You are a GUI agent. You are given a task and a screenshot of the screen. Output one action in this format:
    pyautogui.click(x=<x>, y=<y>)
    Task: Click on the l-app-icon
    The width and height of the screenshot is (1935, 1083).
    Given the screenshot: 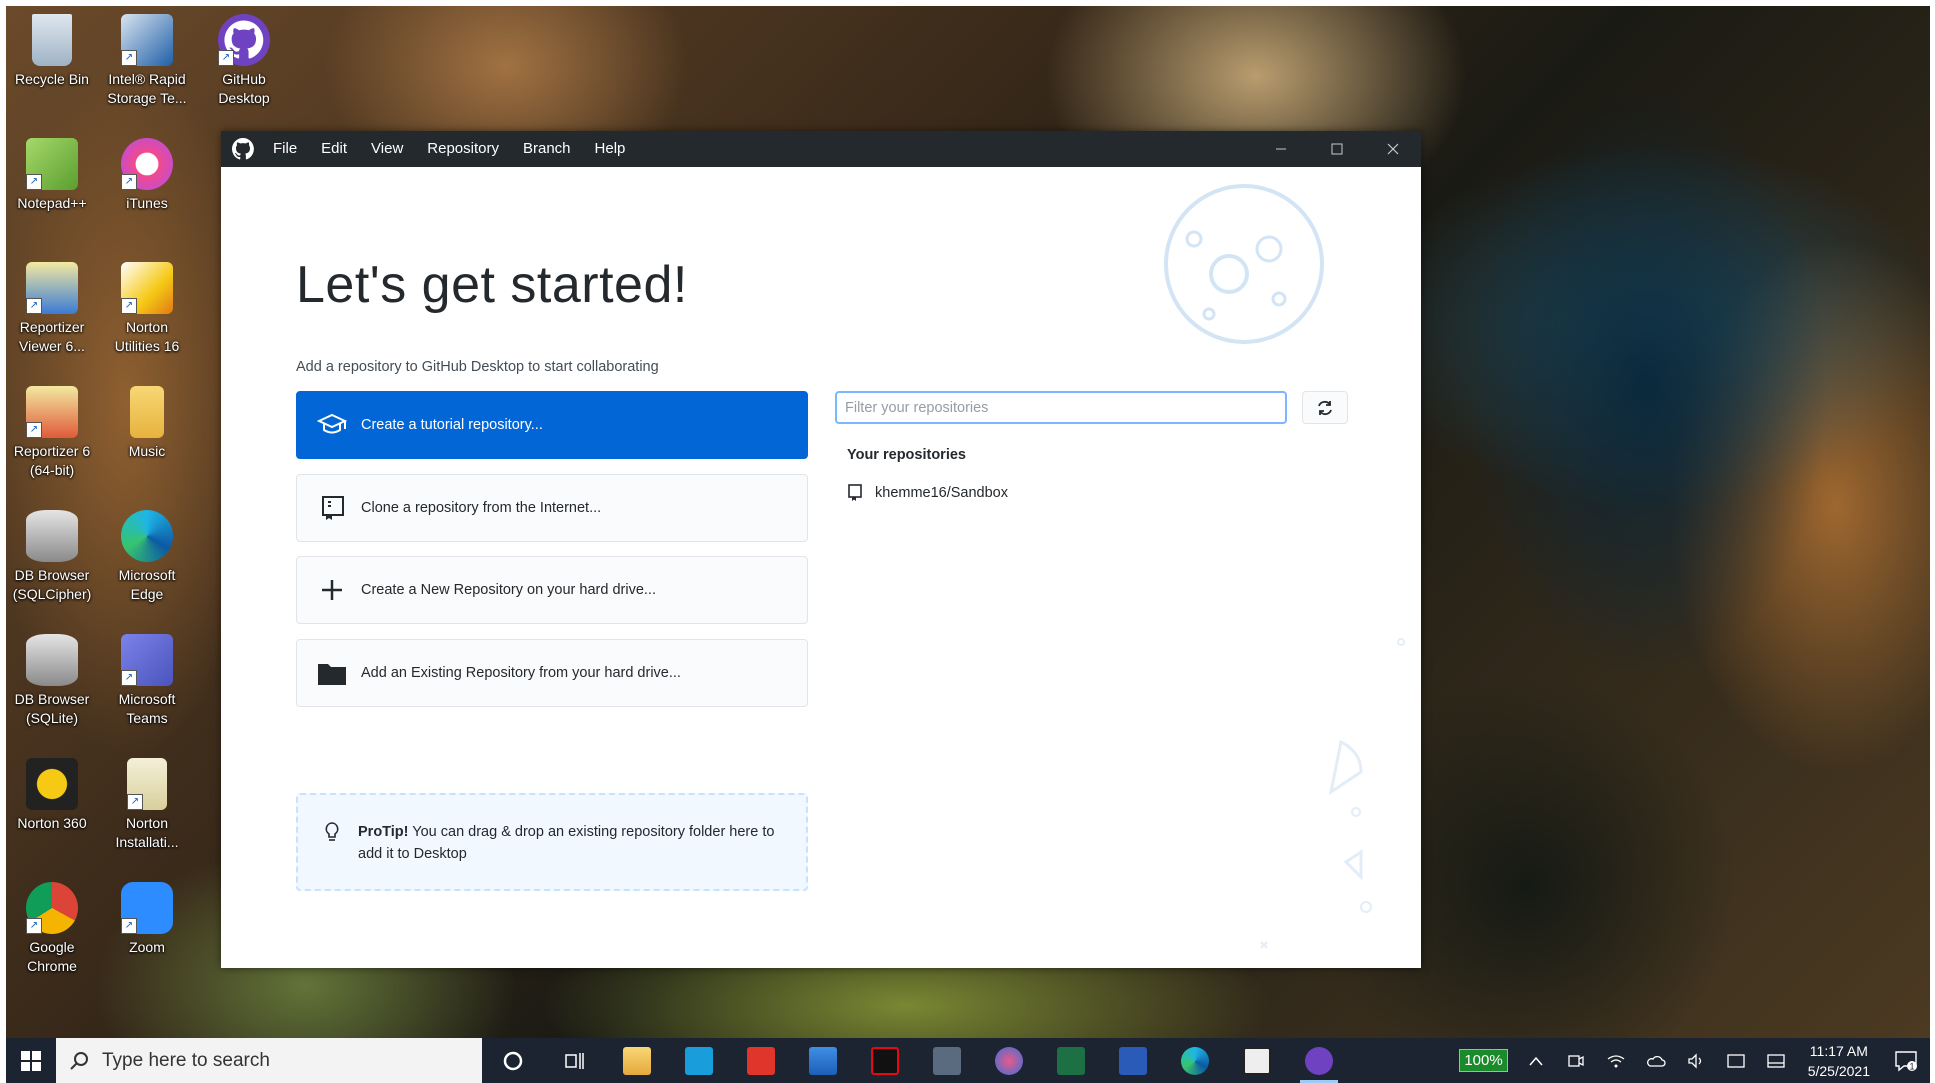 What is the action you would take?
    pyautogui.click(x=699, y=1060)
    